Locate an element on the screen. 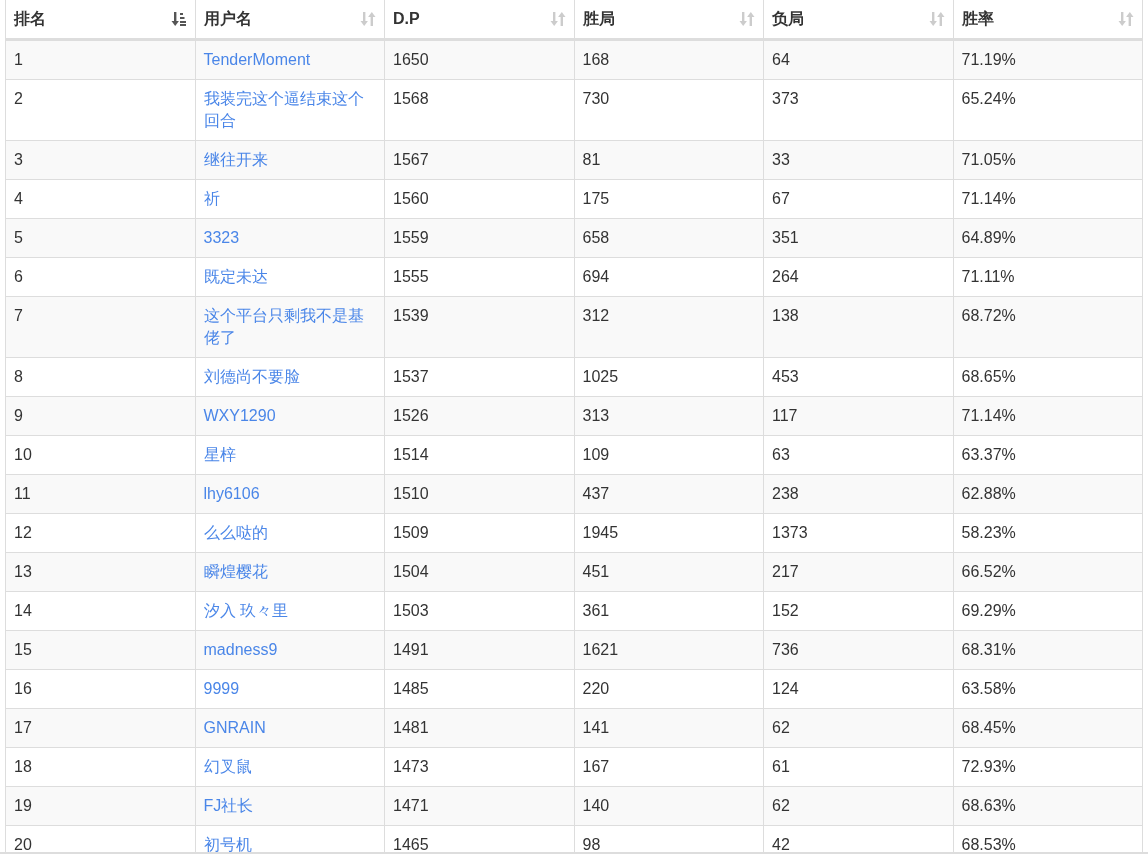  table-cell: 1510 is located at coordinates (411, 493).